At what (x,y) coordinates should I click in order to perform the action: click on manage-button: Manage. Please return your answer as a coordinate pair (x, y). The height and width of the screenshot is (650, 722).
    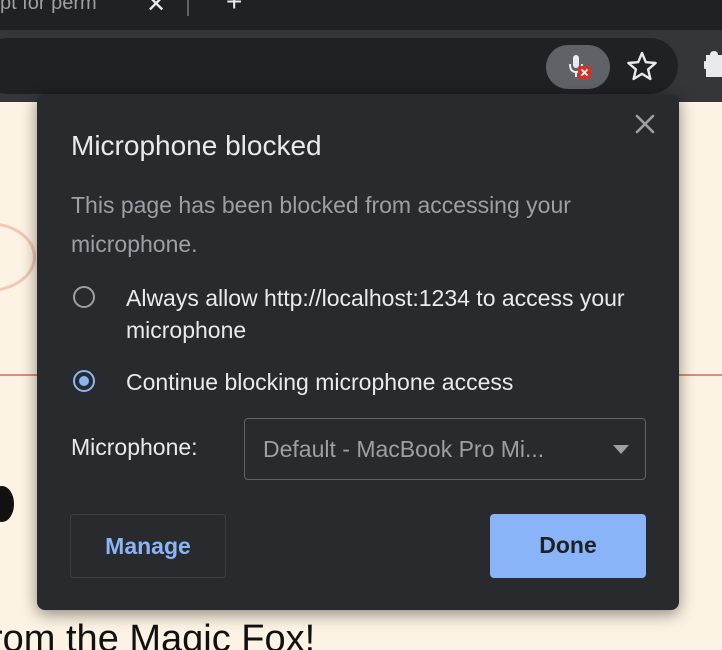
    Looking at the image, I should click on (148, 546).